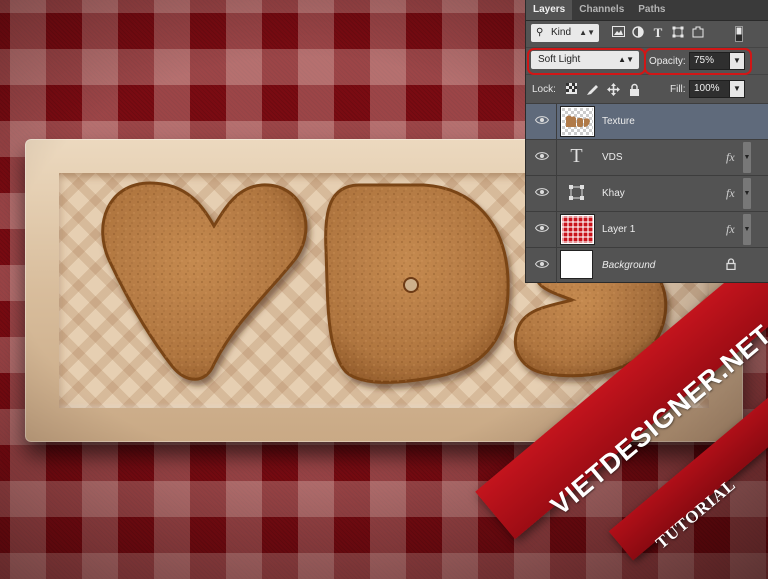  I want to click on opacity-highlight-ring, so click(698, 61).